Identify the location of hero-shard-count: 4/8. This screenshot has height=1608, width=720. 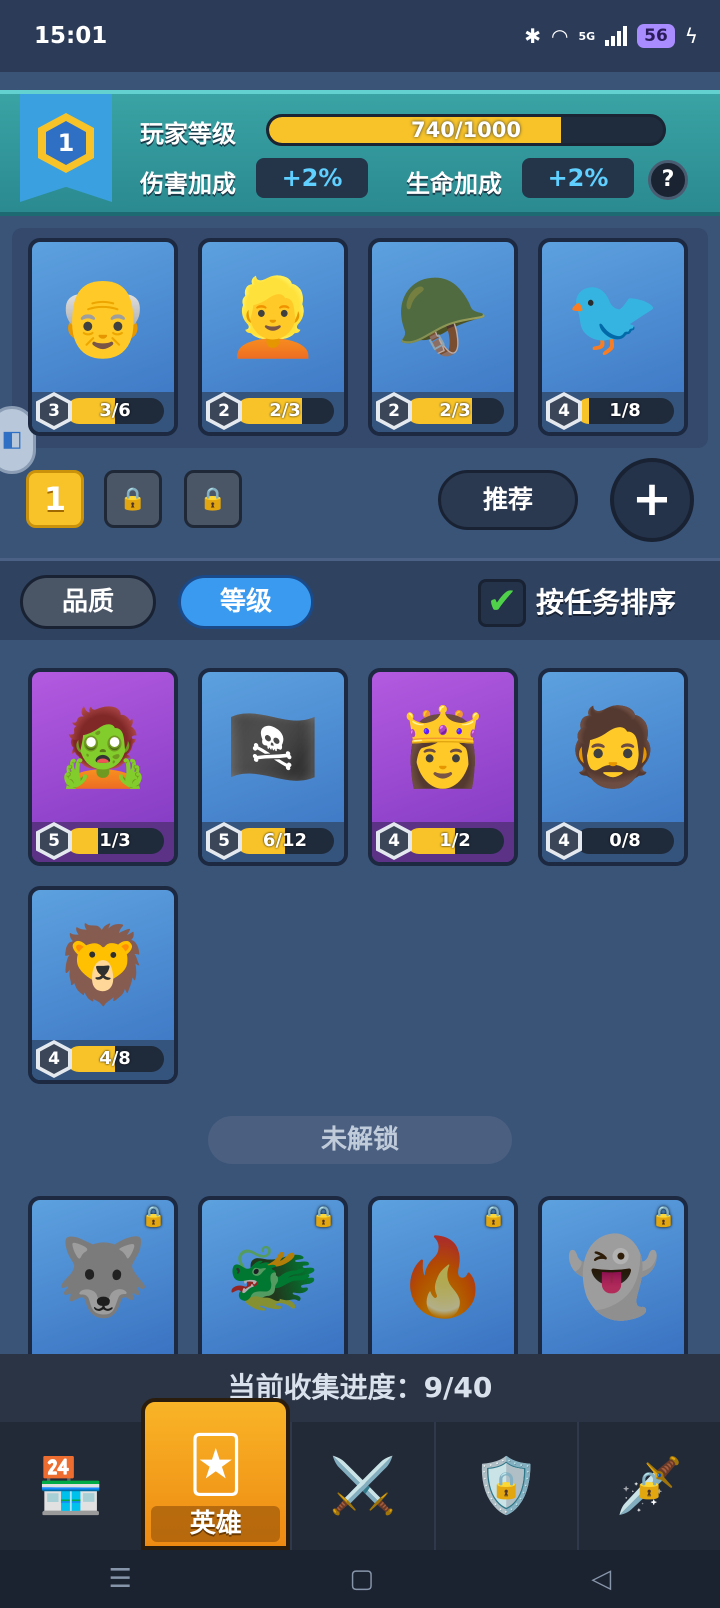
(115, 1058).